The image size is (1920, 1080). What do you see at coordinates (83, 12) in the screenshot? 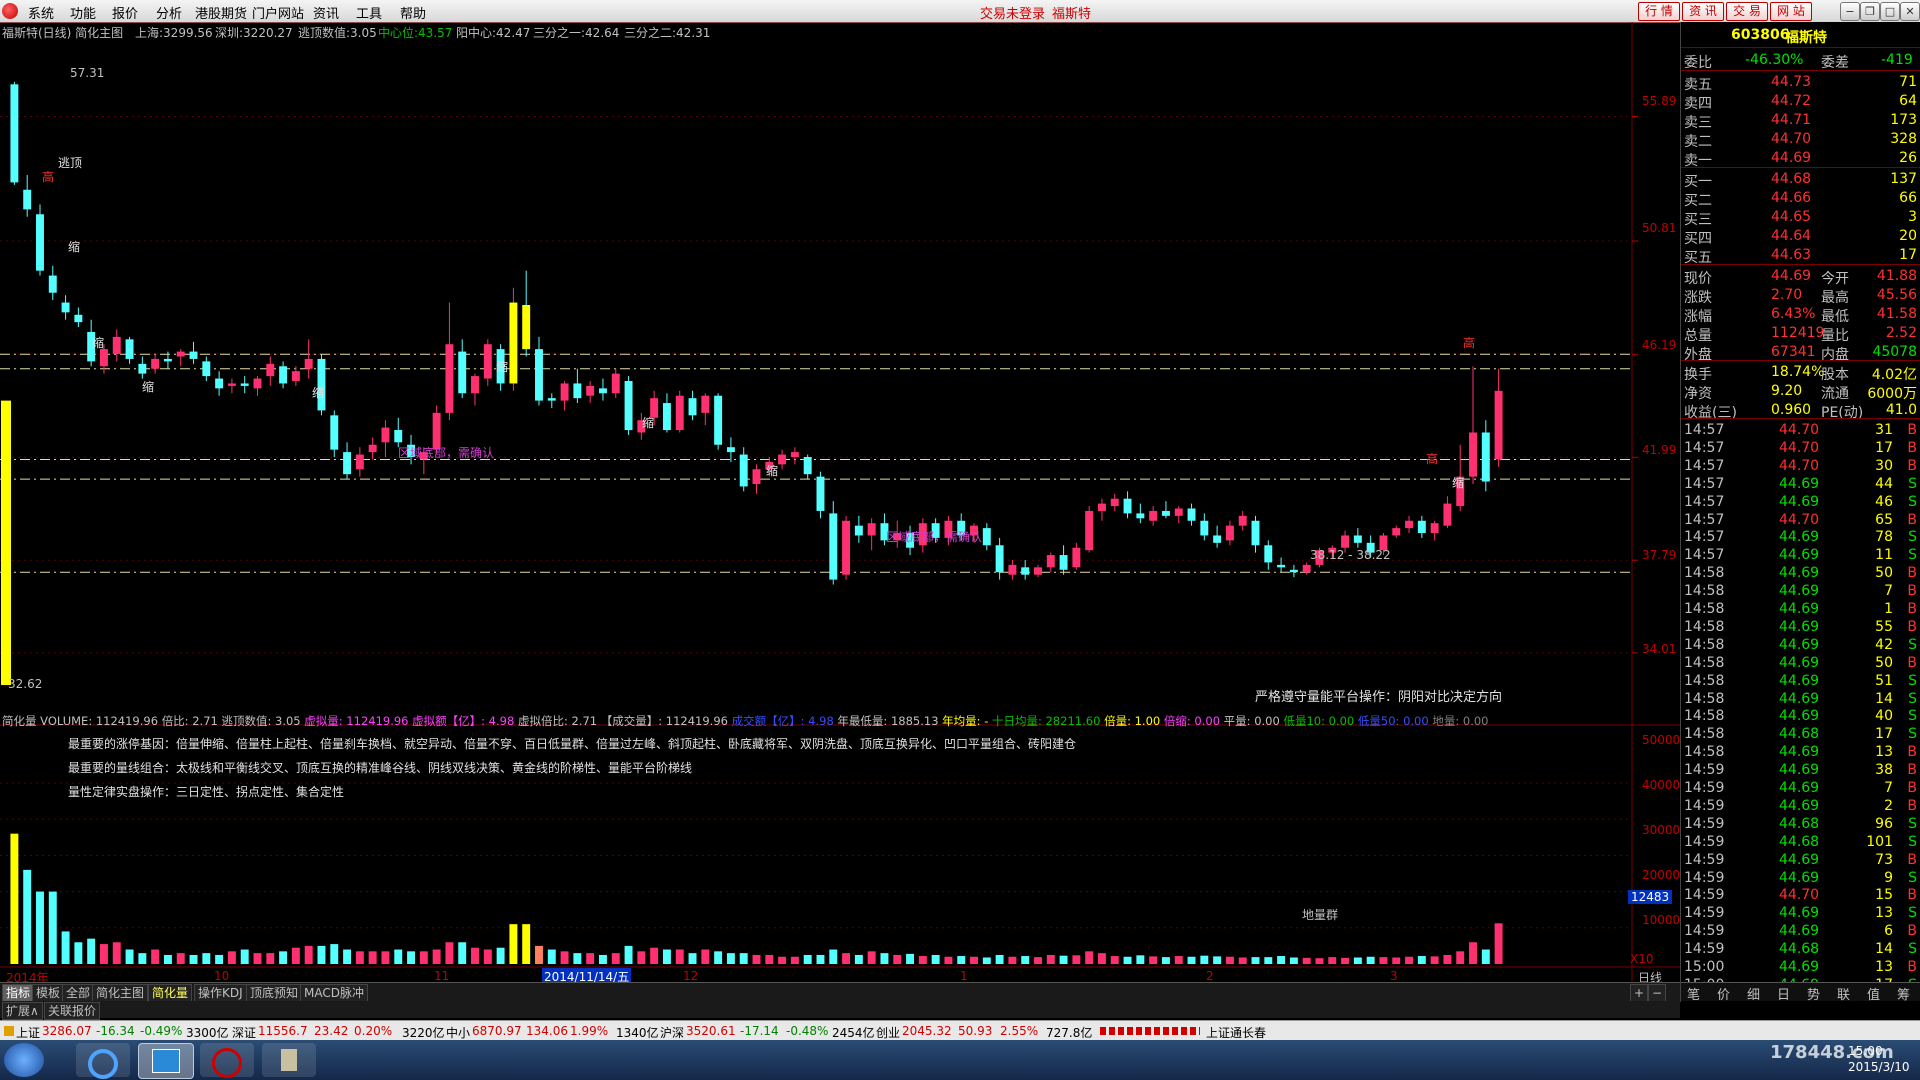
I see `menu-item-function: 功能` at bounding box center [83, 12].